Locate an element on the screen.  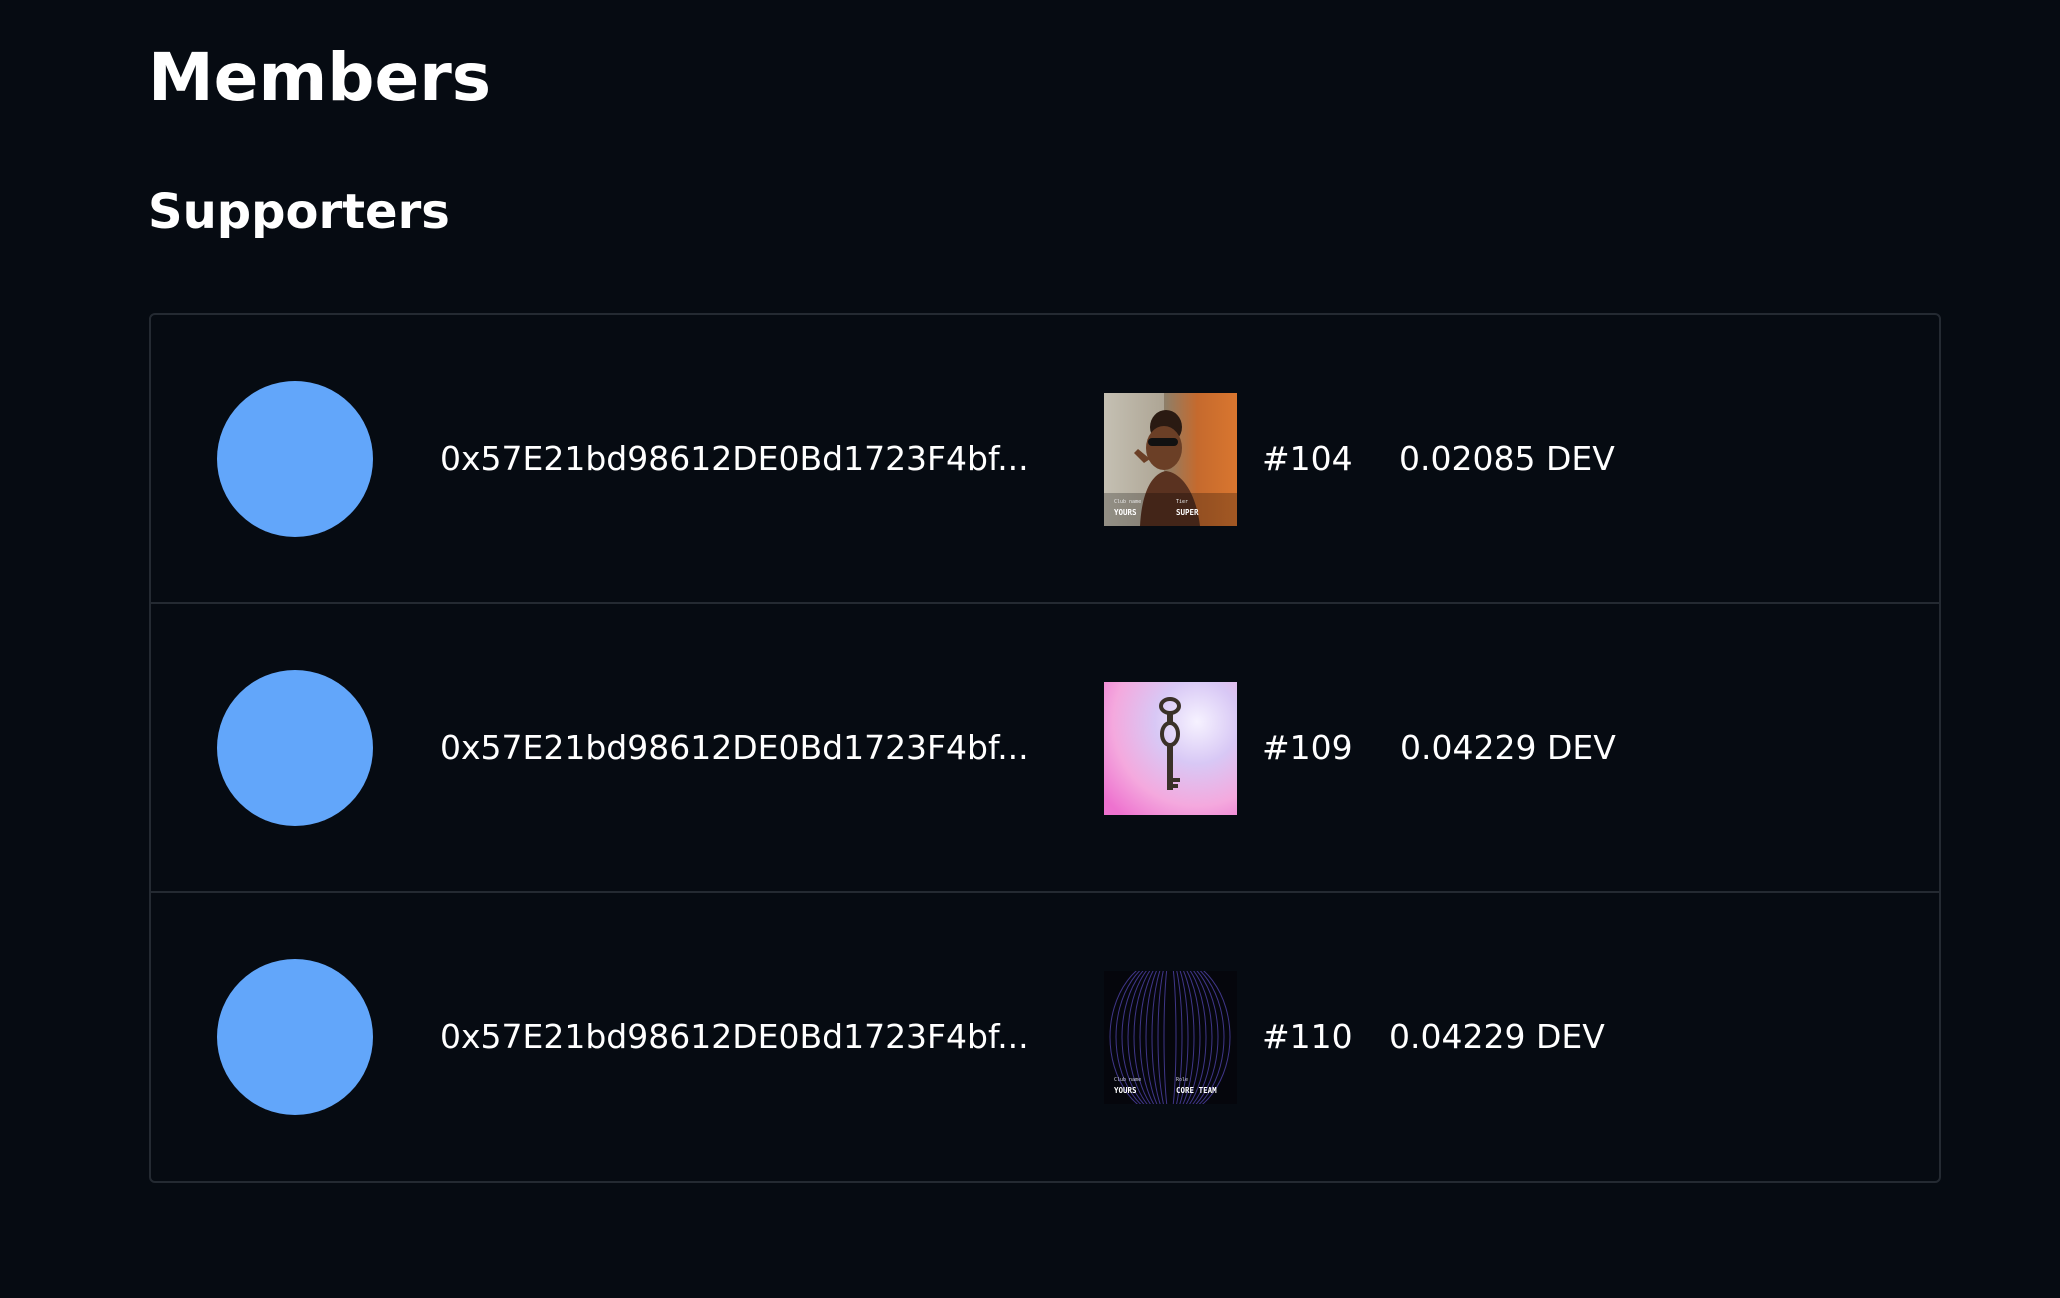
token-id: #104 is located at coordinates (1307, 458).